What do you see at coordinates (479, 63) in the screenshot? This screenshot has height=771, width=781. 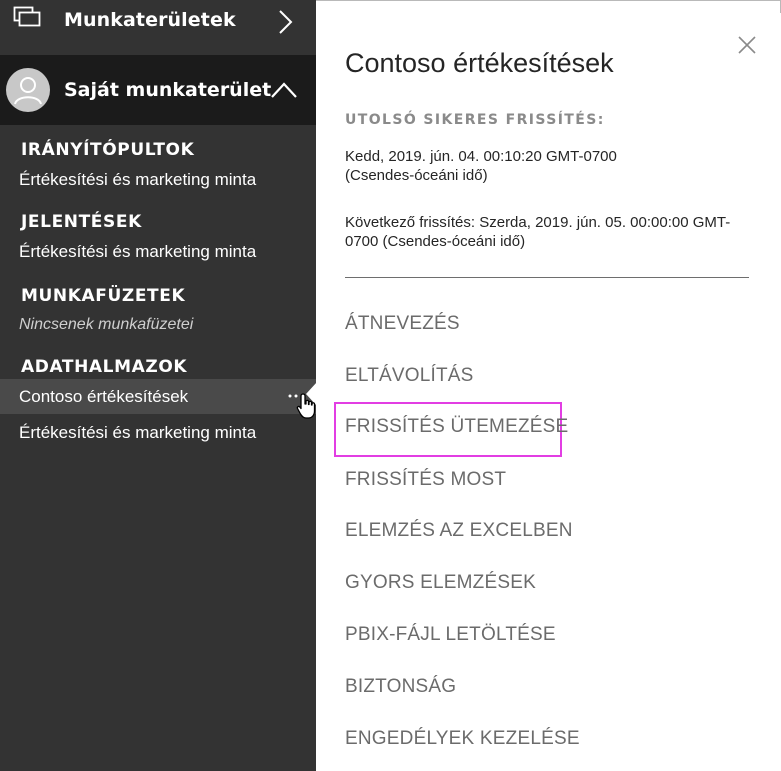 I see `flyout-title: Contoso értékesítések` at bounding box center [479, 63].